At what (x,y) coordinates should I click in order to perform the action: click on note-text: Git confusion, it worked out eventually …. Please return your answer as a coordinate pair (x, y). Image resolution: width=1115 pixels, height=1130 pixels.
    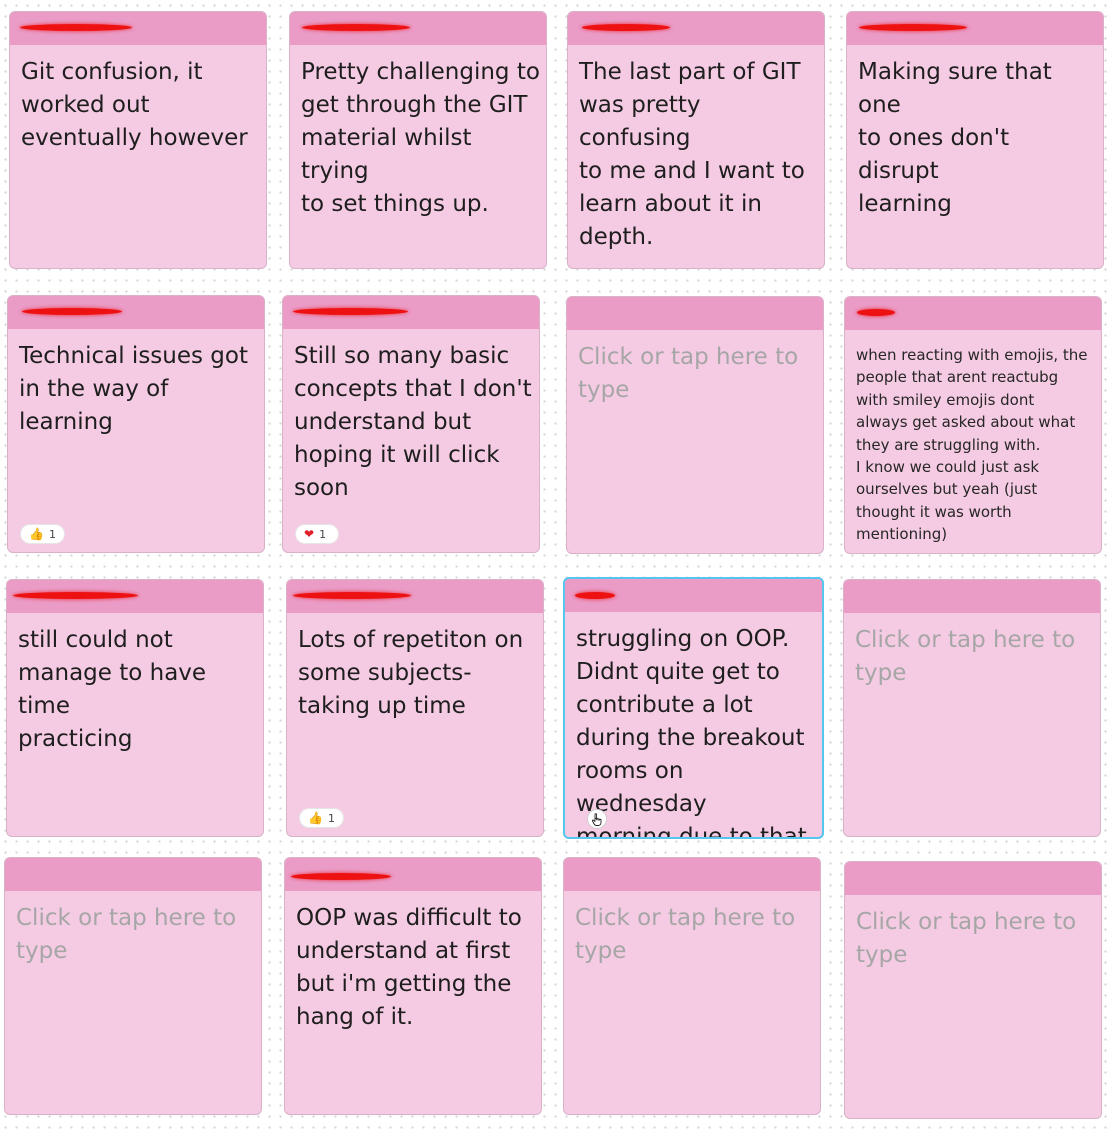
    Looking at the image, I should click on (140, 105).